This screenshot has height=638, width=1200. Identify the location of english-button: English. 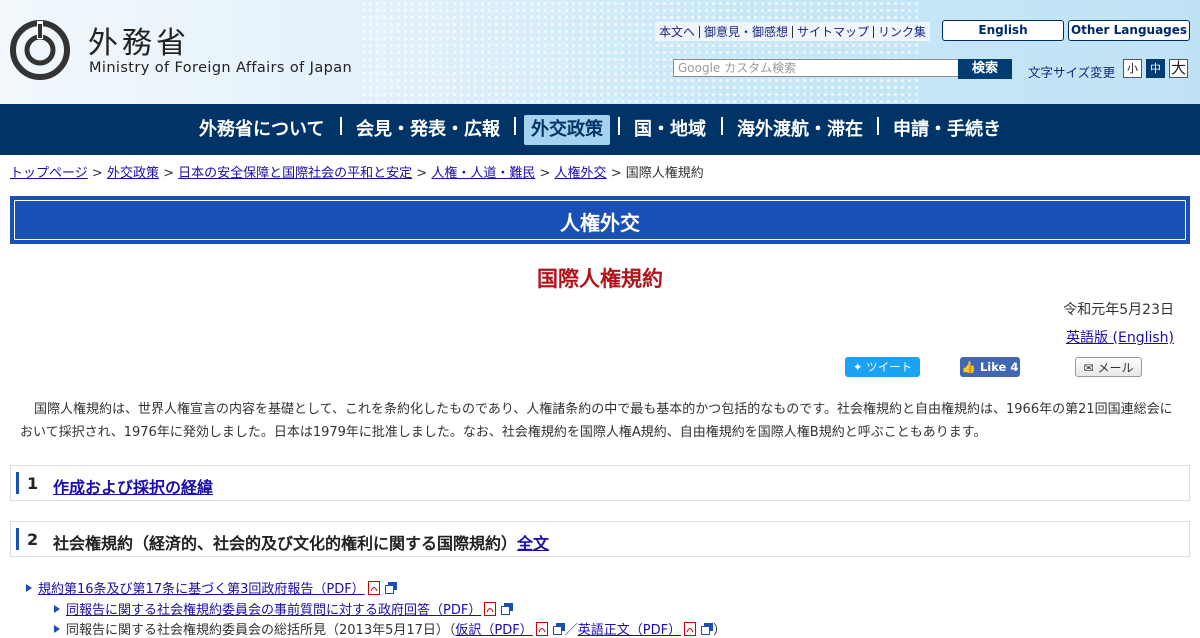
(1003, 30).